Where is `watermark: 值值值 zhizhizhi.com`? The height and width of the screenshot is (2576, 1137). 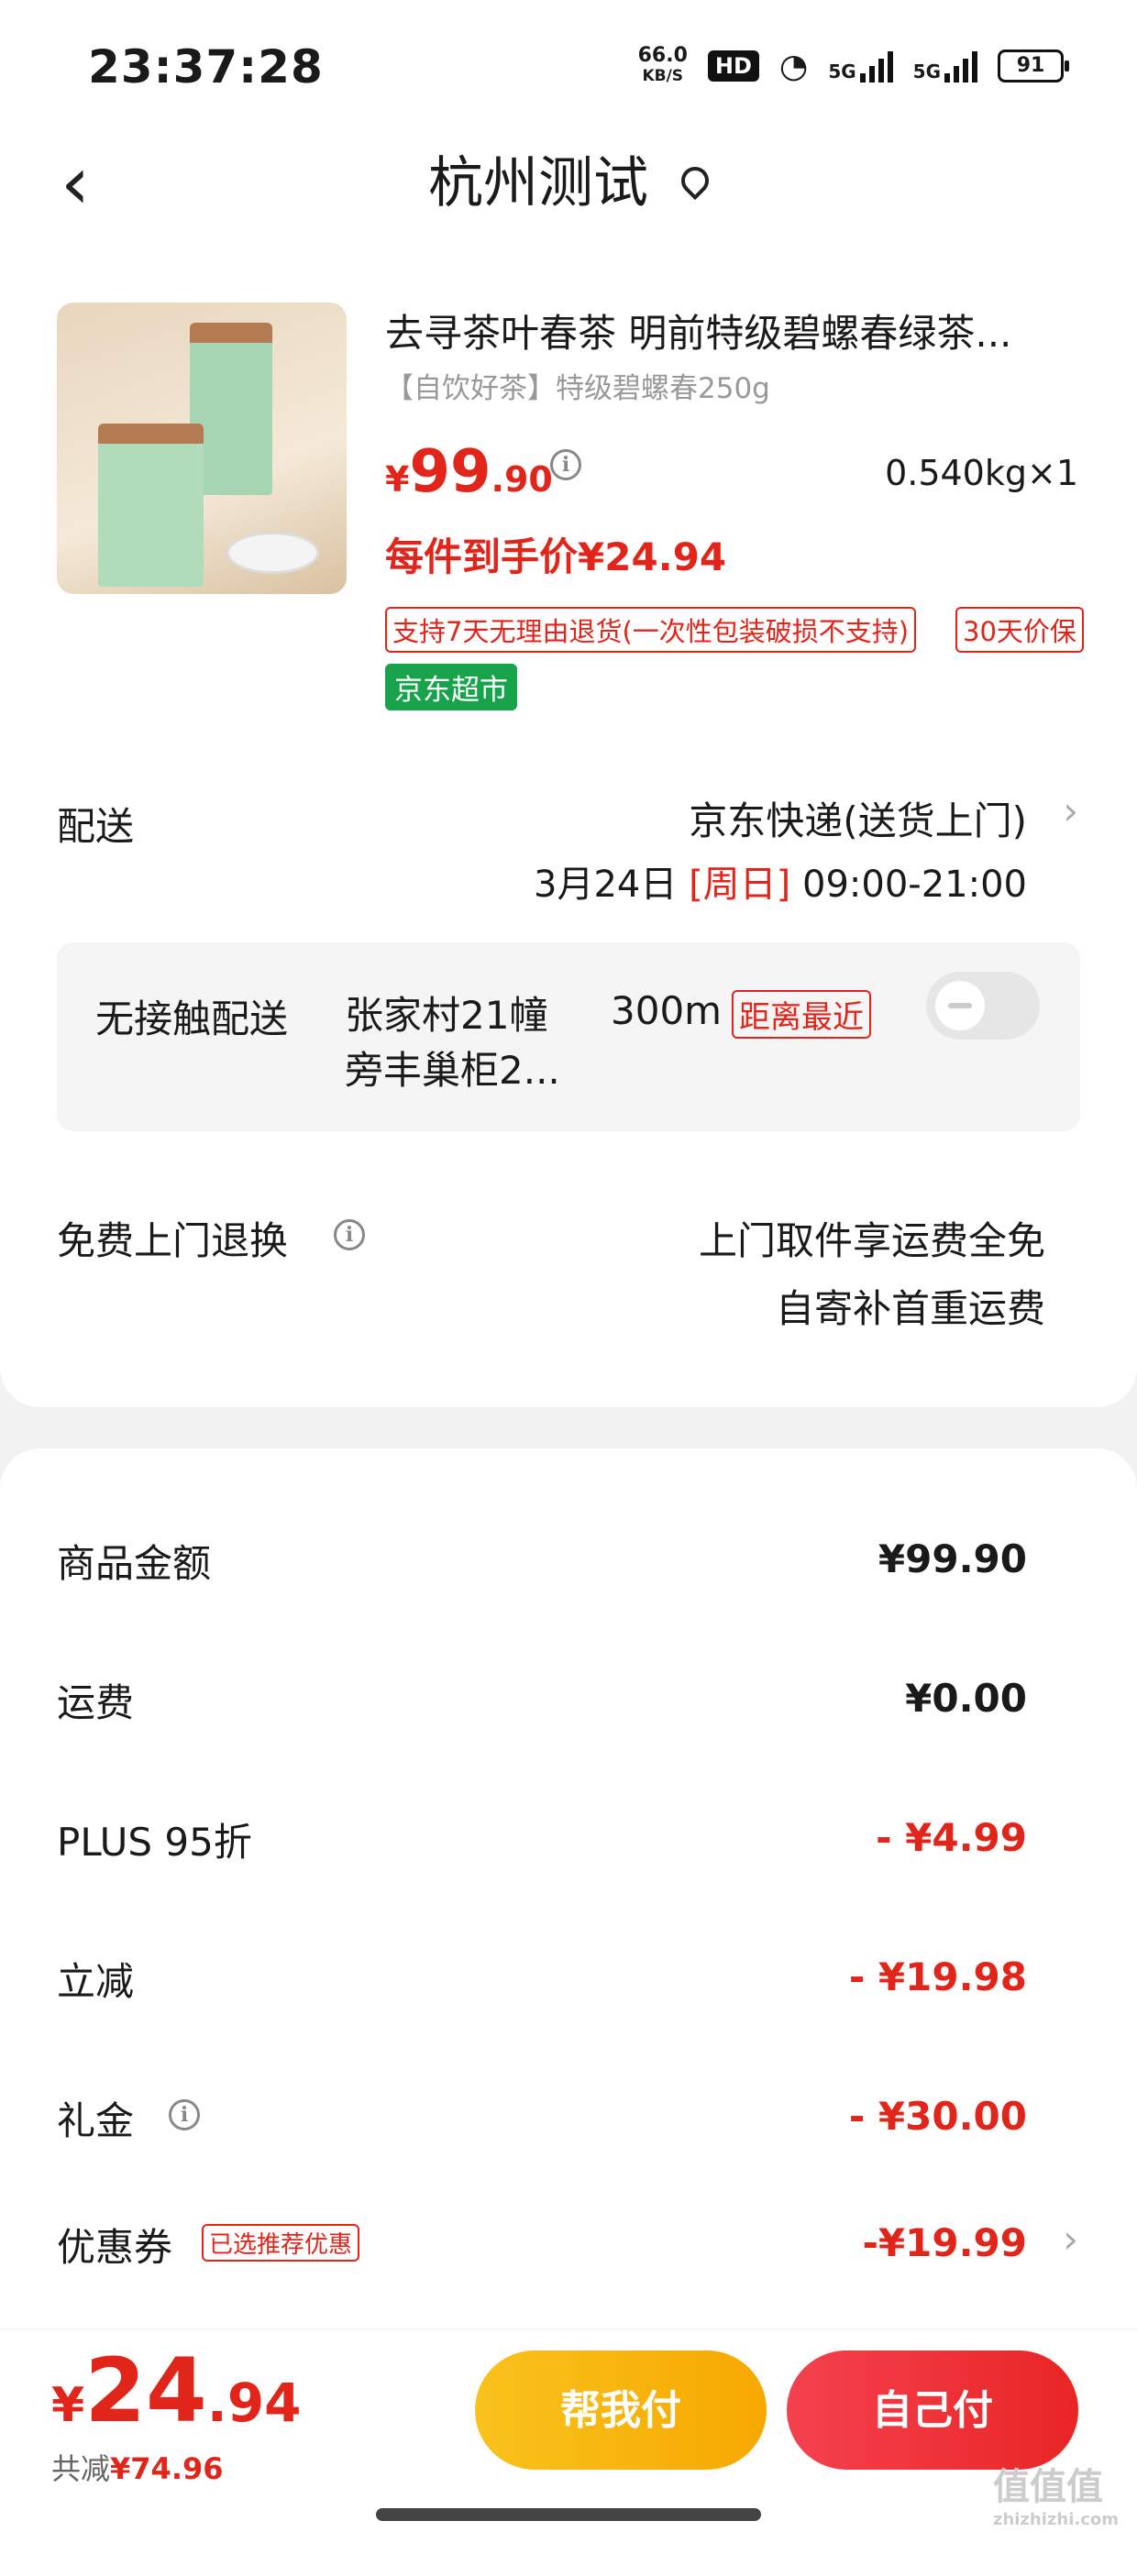
watermark: 值值值 zhizhizhi.com is located at coordinates (1056, 2493).